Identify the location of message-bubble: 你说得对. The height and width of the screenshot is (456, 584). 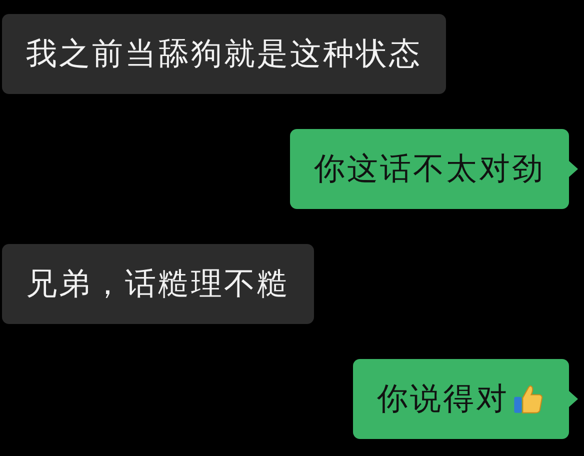
(461, 399).